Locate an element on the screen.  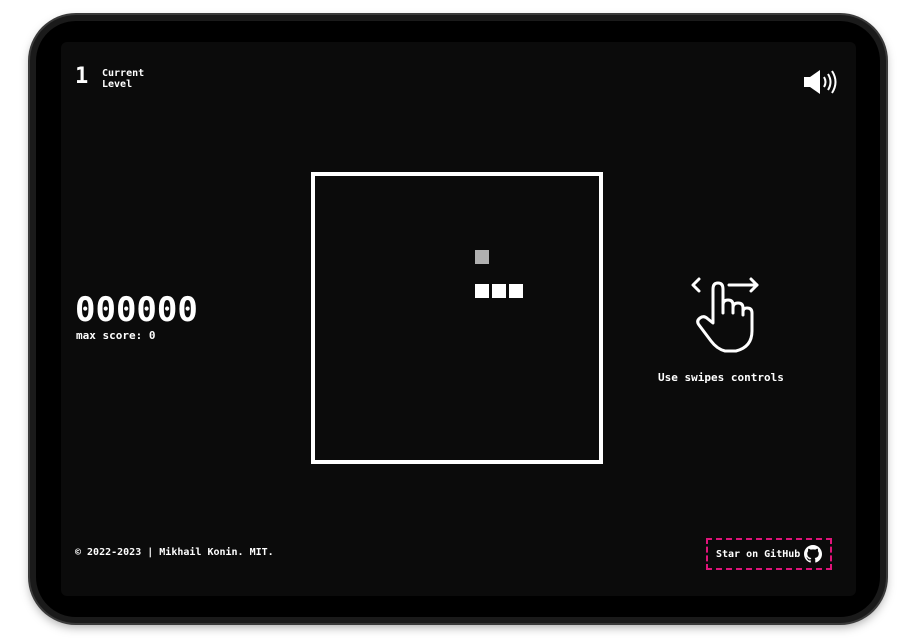
copyright-text: © 2022-2023 | Mikhail Konin. MIT. is located at coordinates (174, 552).